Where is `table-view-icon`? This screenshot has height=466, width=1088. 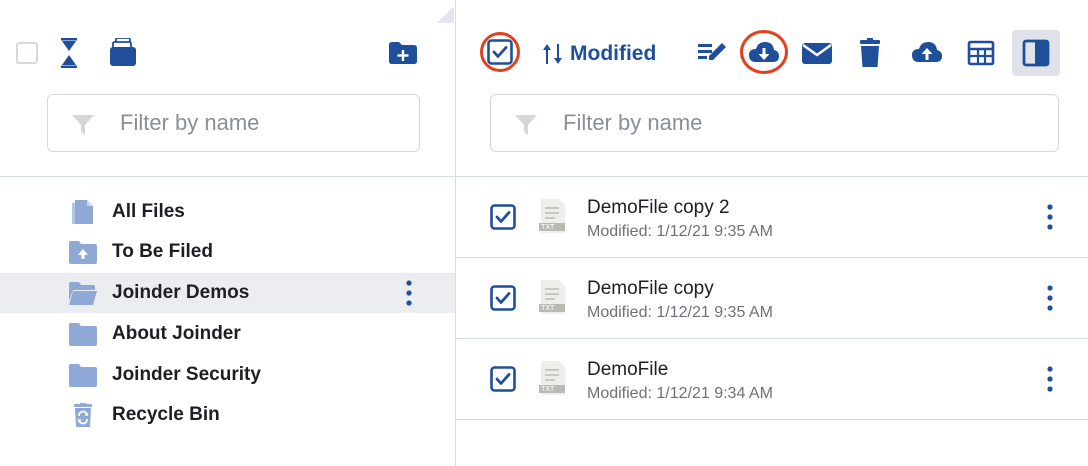
table-view-icon is located at coordinates (981, 53).